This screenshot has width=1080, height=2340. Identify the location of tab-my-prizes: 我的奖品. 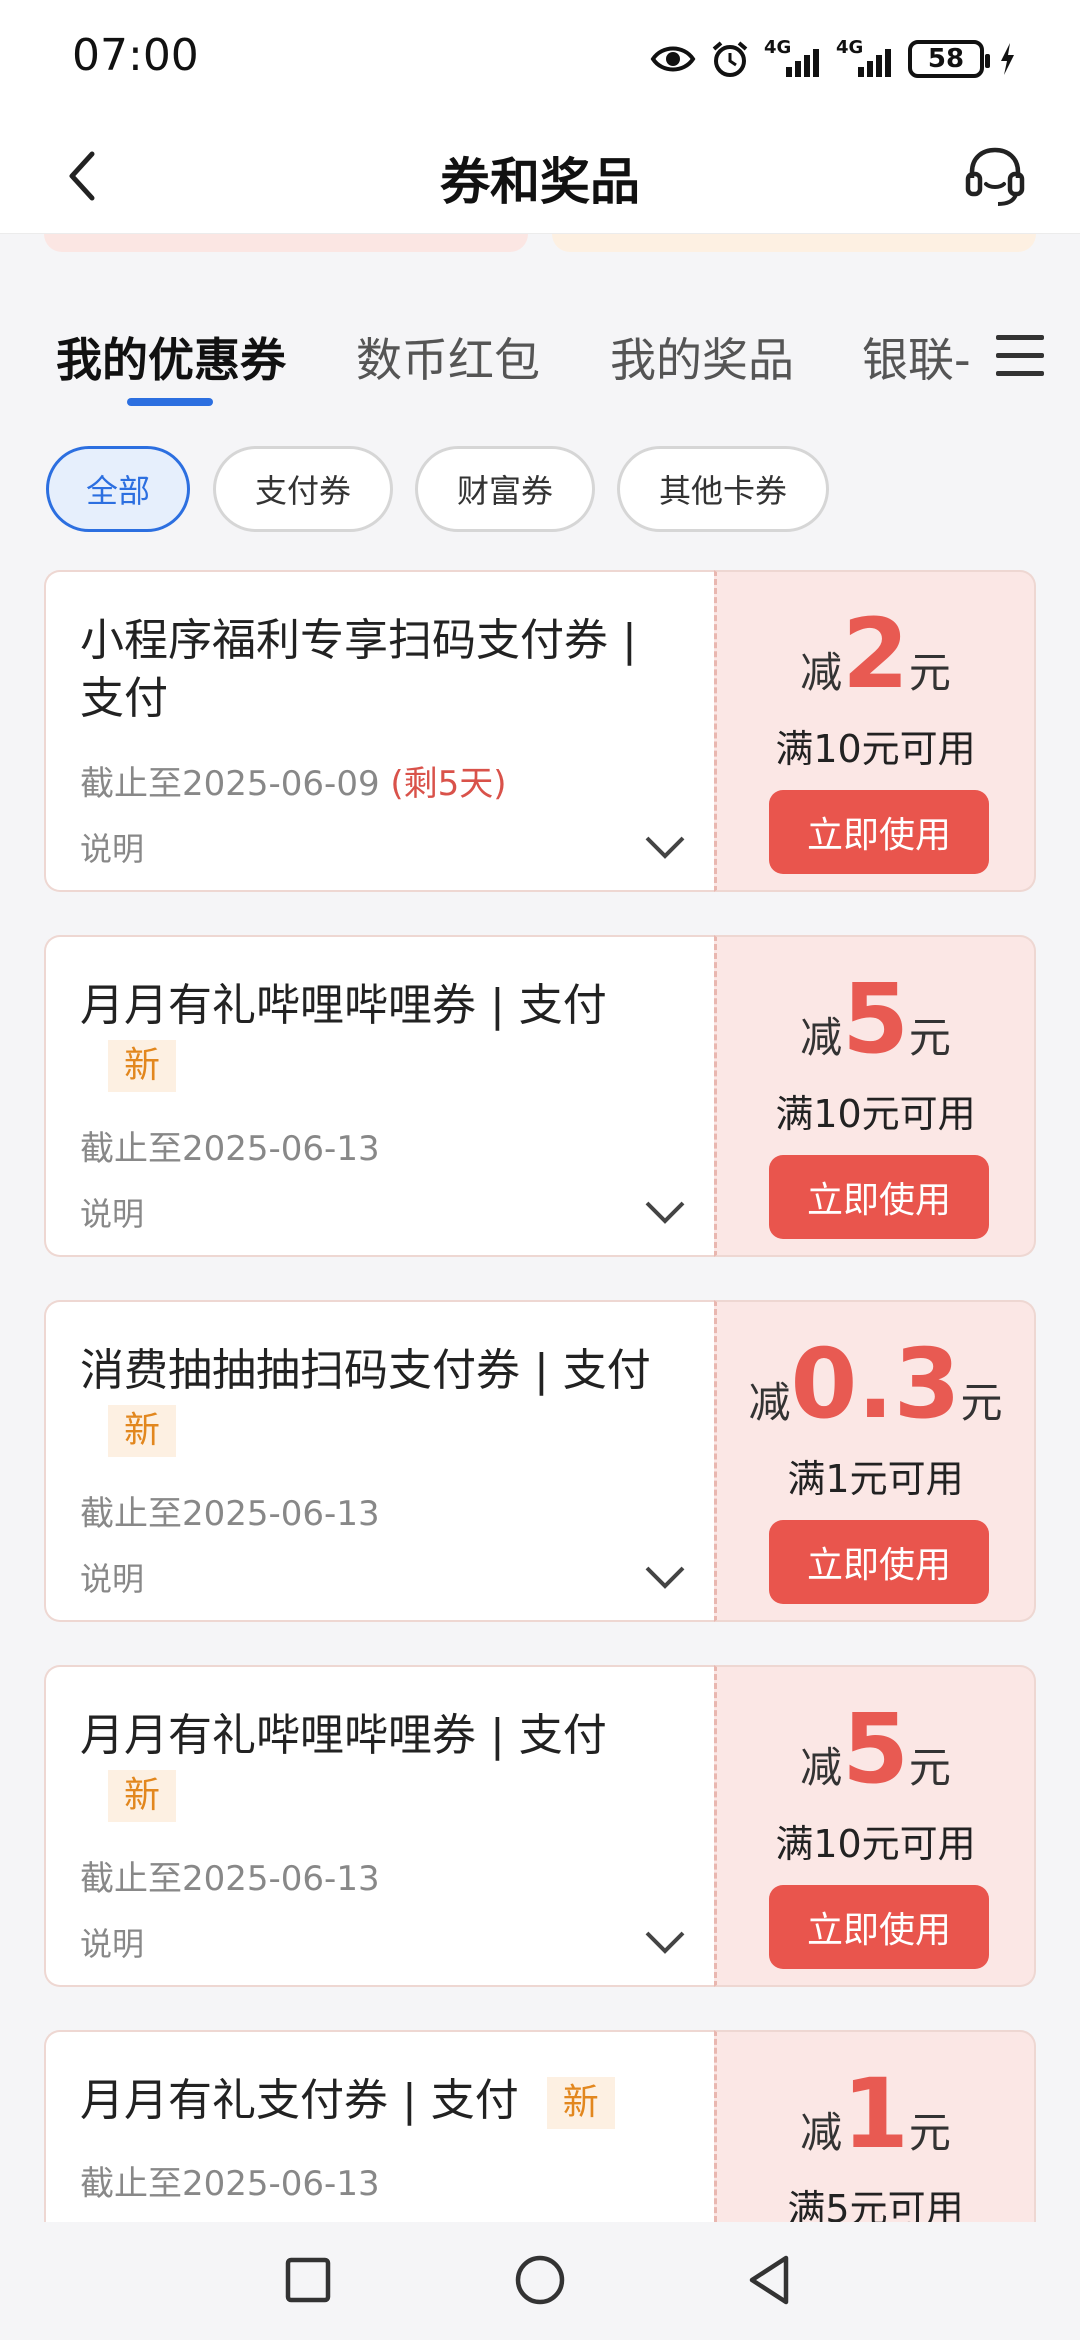
(702, 357).